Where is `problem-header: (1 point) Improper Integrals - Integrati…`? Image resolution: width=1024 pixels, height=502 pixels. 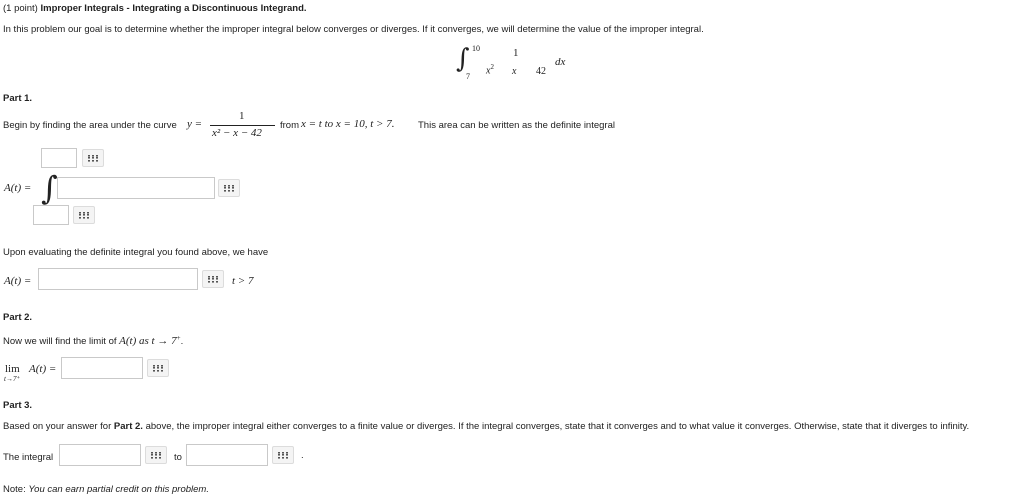
problem-header: (1 point) Improper Integrals - Integrati… is located at coordinates (155, 8).